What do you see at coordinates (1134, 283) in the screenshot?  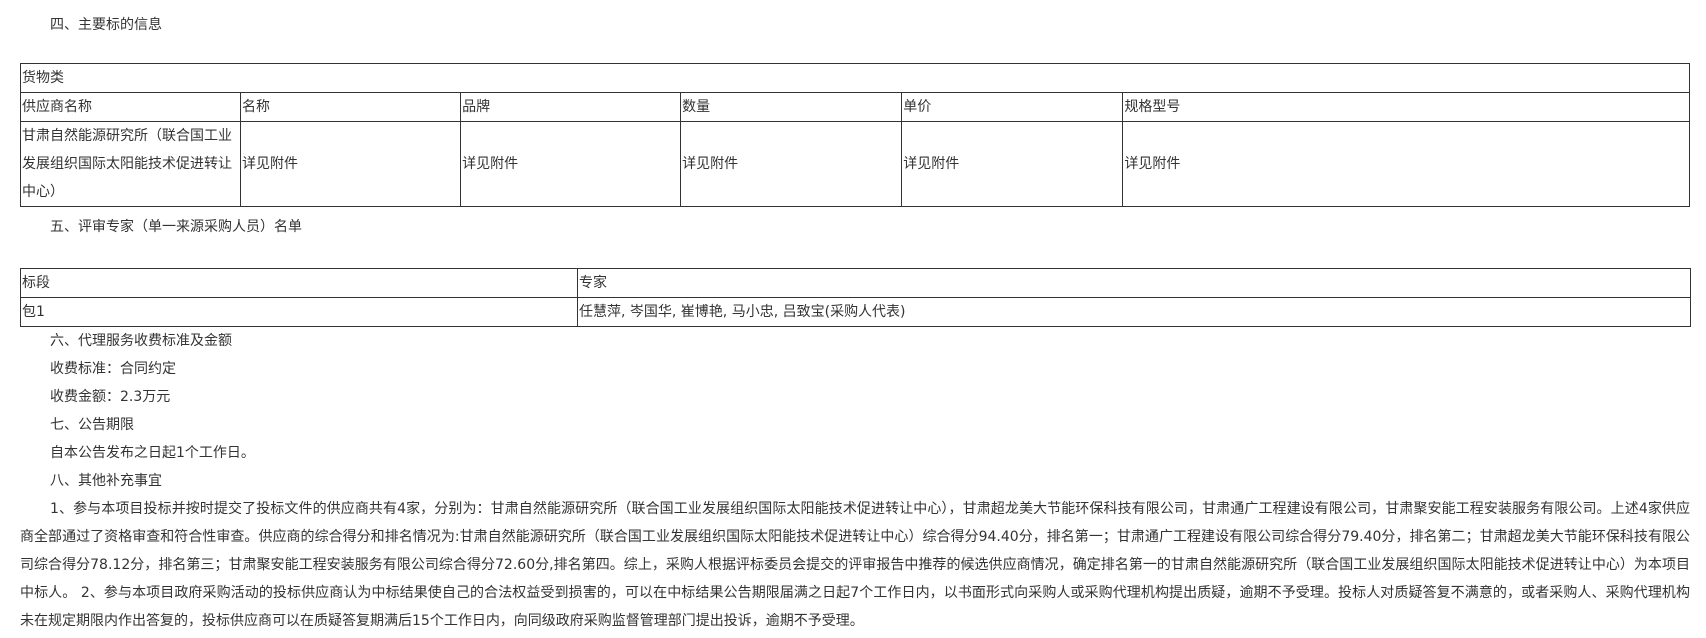 I see `header-experts: 专家` at bounding box center [1134, 283].